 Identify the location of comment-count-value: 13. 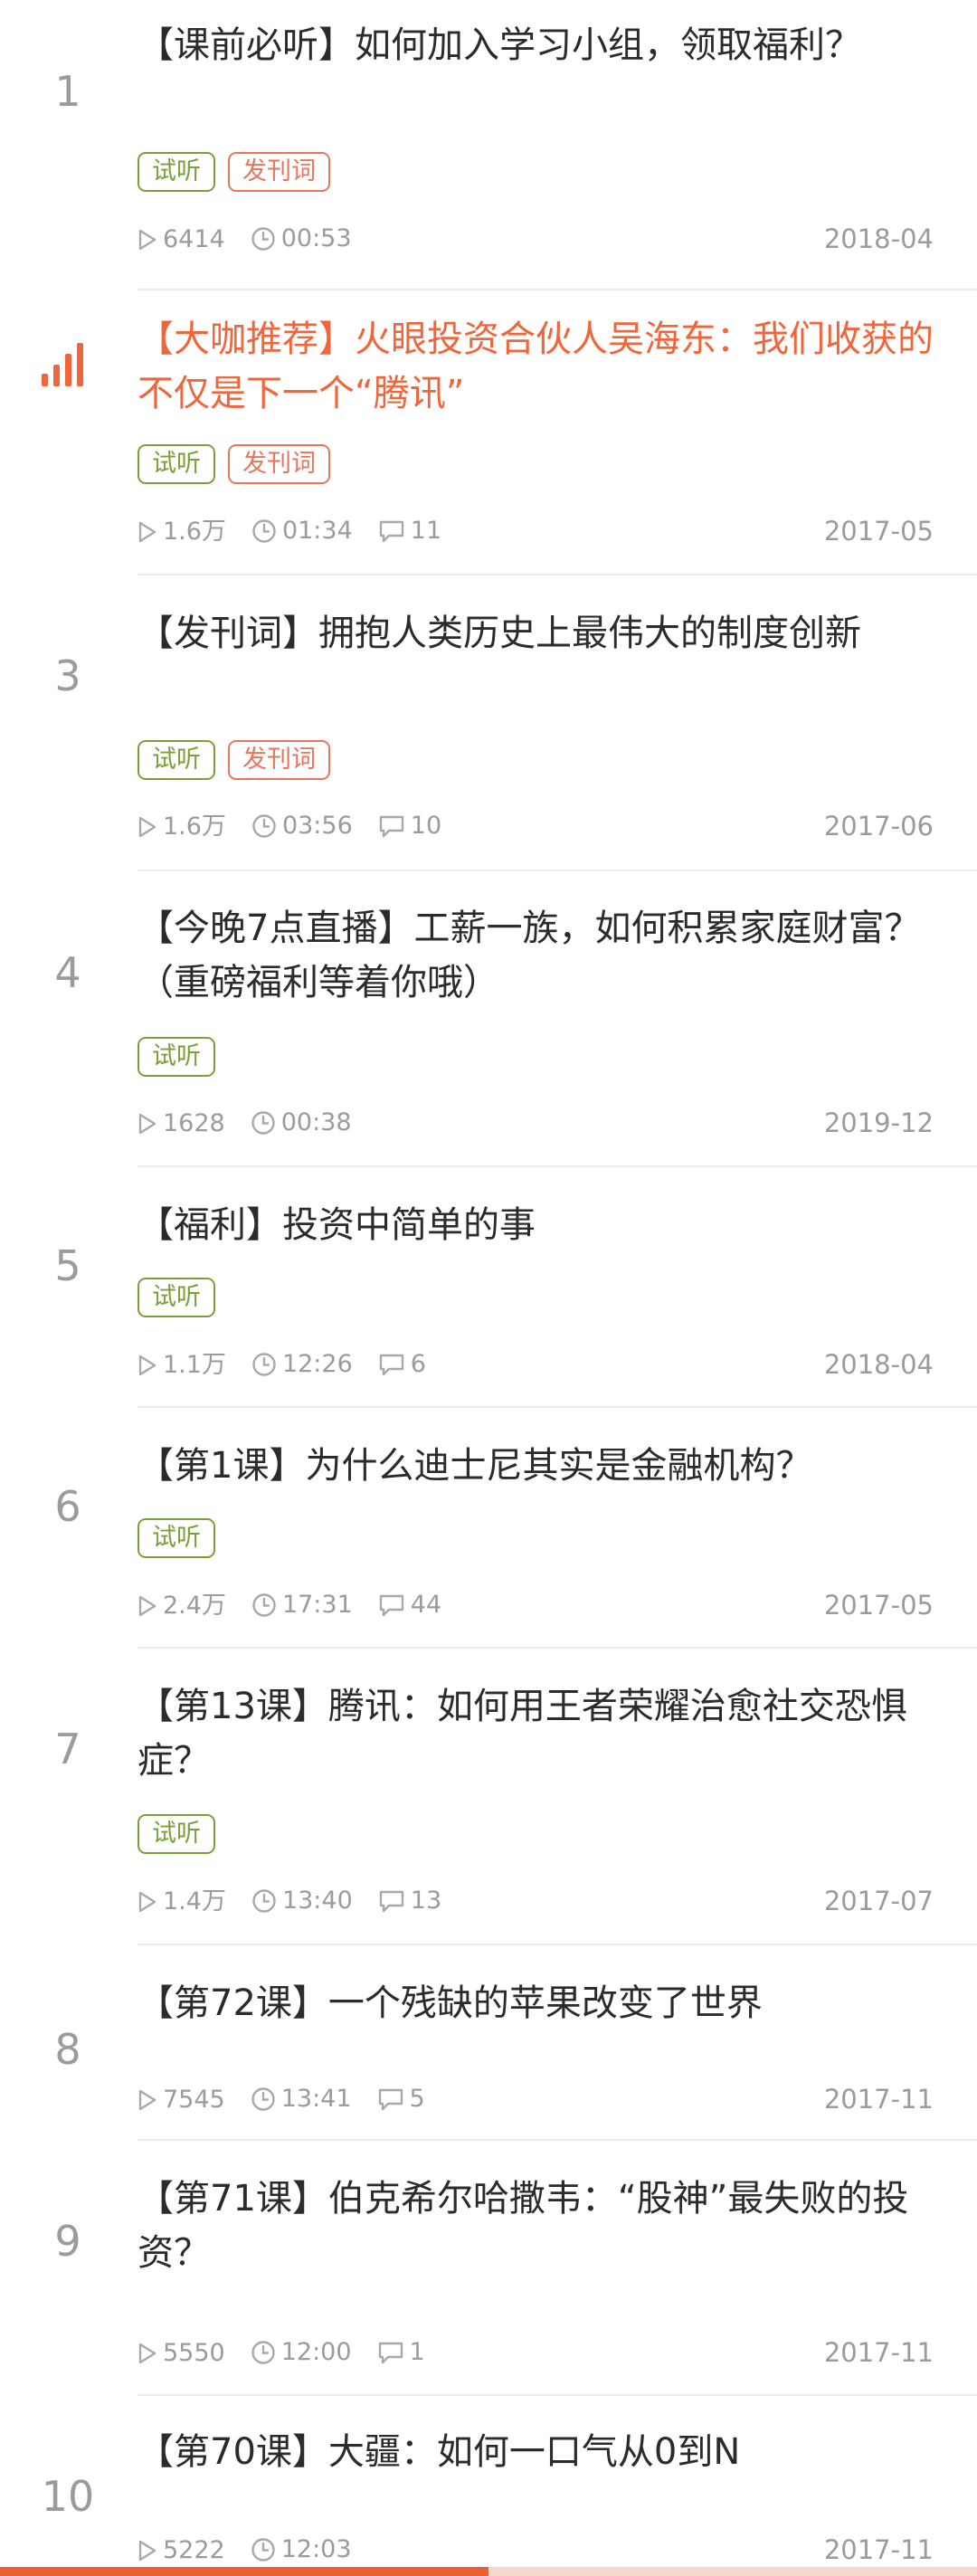
(426, 1901).